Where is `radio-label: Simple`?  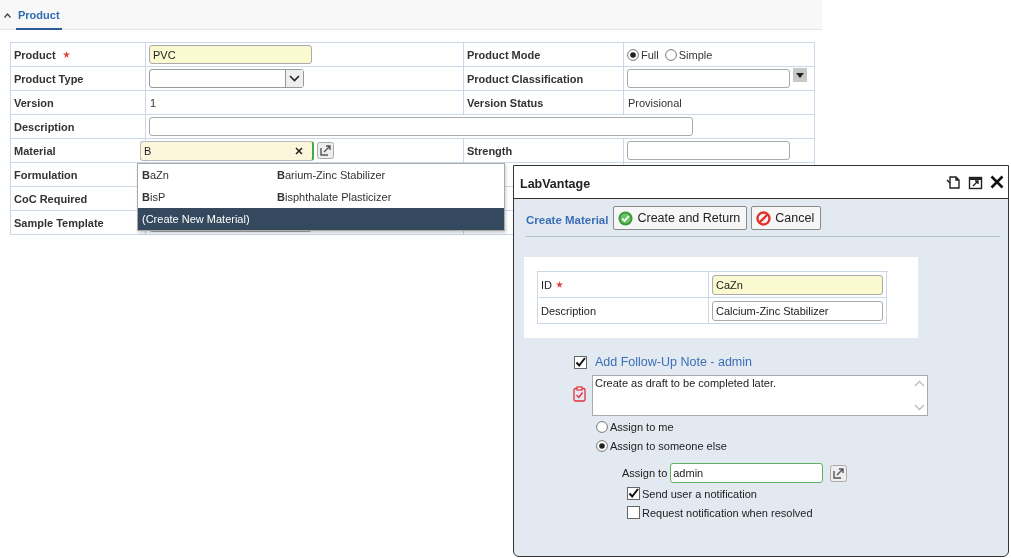 radio-label: Simple is located at coordinates (695, 54).